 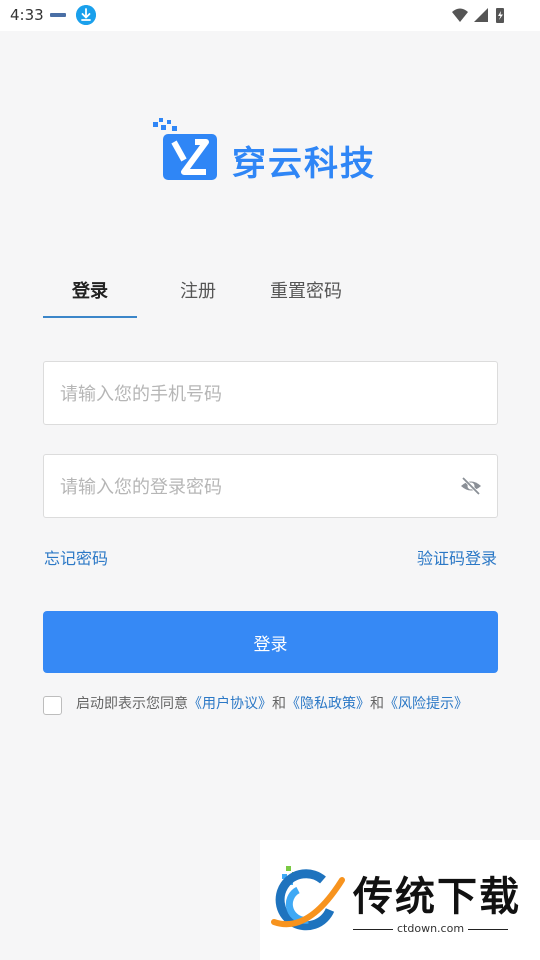 I want to click on password-field, so click(x=270, y=486).